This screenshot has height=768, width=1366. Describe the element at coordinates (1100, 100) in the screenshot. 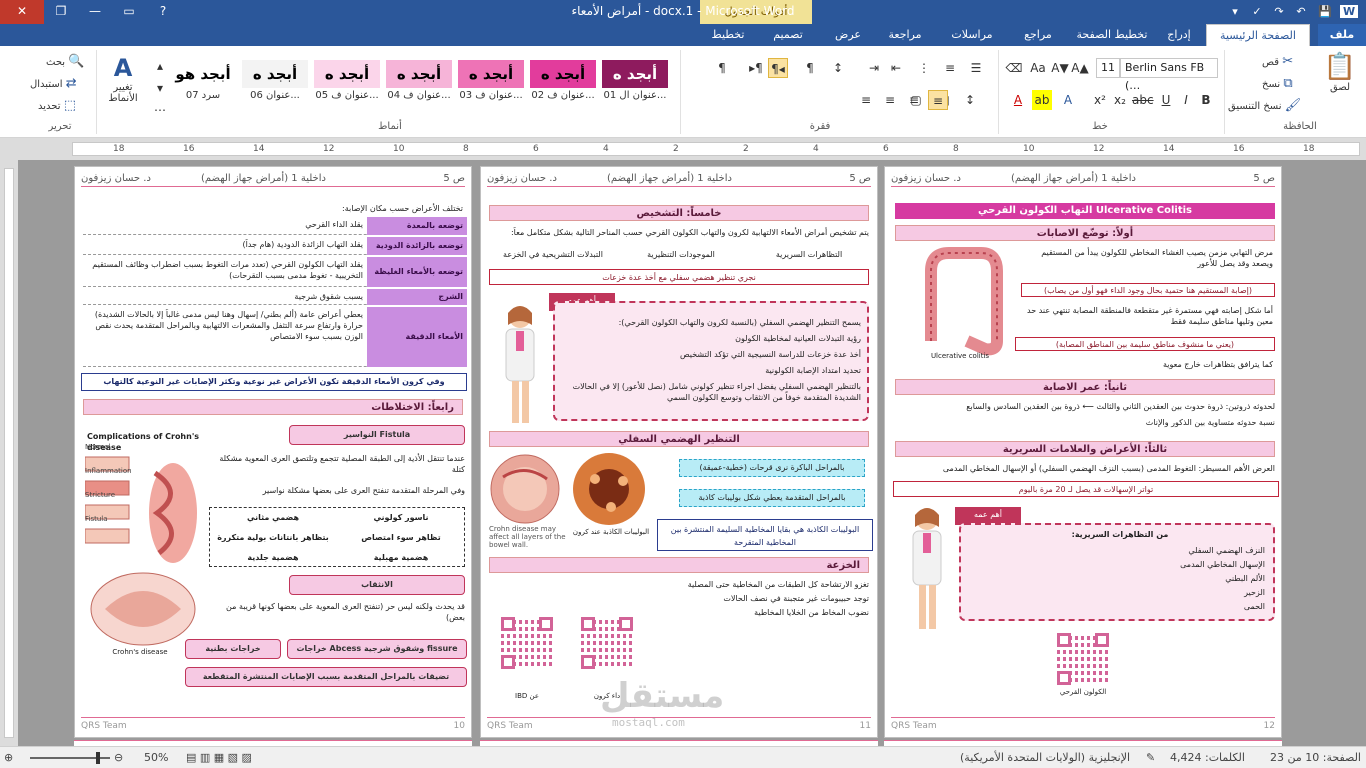

I see `superscript-icon: x²` at that location.